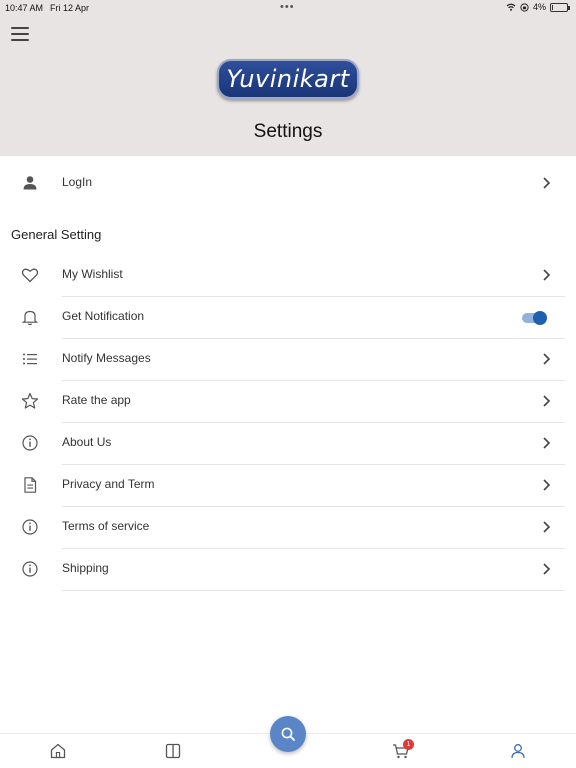 The image size is (576, 768). What do you see at coordinates (288, 443) in the screenshot?
I see `settings-item-about-us: About Us` at bounding box center [288, 443].